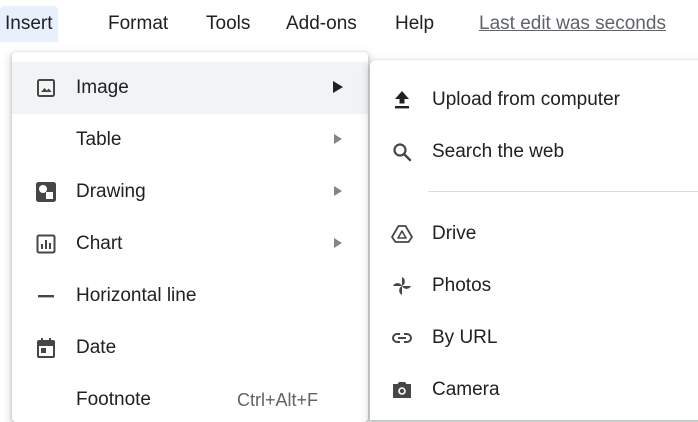  Describe the element at coordinates (402, 338) in the screenshot. I see `link-icon` at that location.